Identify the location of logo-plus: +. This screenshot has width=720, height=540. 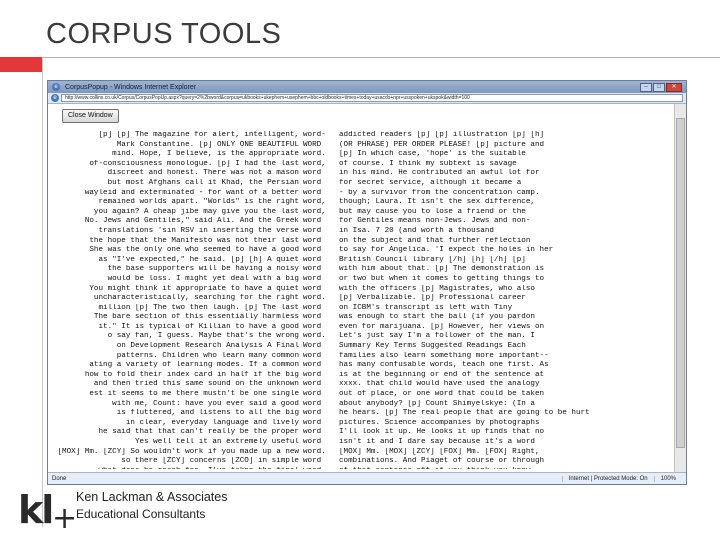
(65, 518).